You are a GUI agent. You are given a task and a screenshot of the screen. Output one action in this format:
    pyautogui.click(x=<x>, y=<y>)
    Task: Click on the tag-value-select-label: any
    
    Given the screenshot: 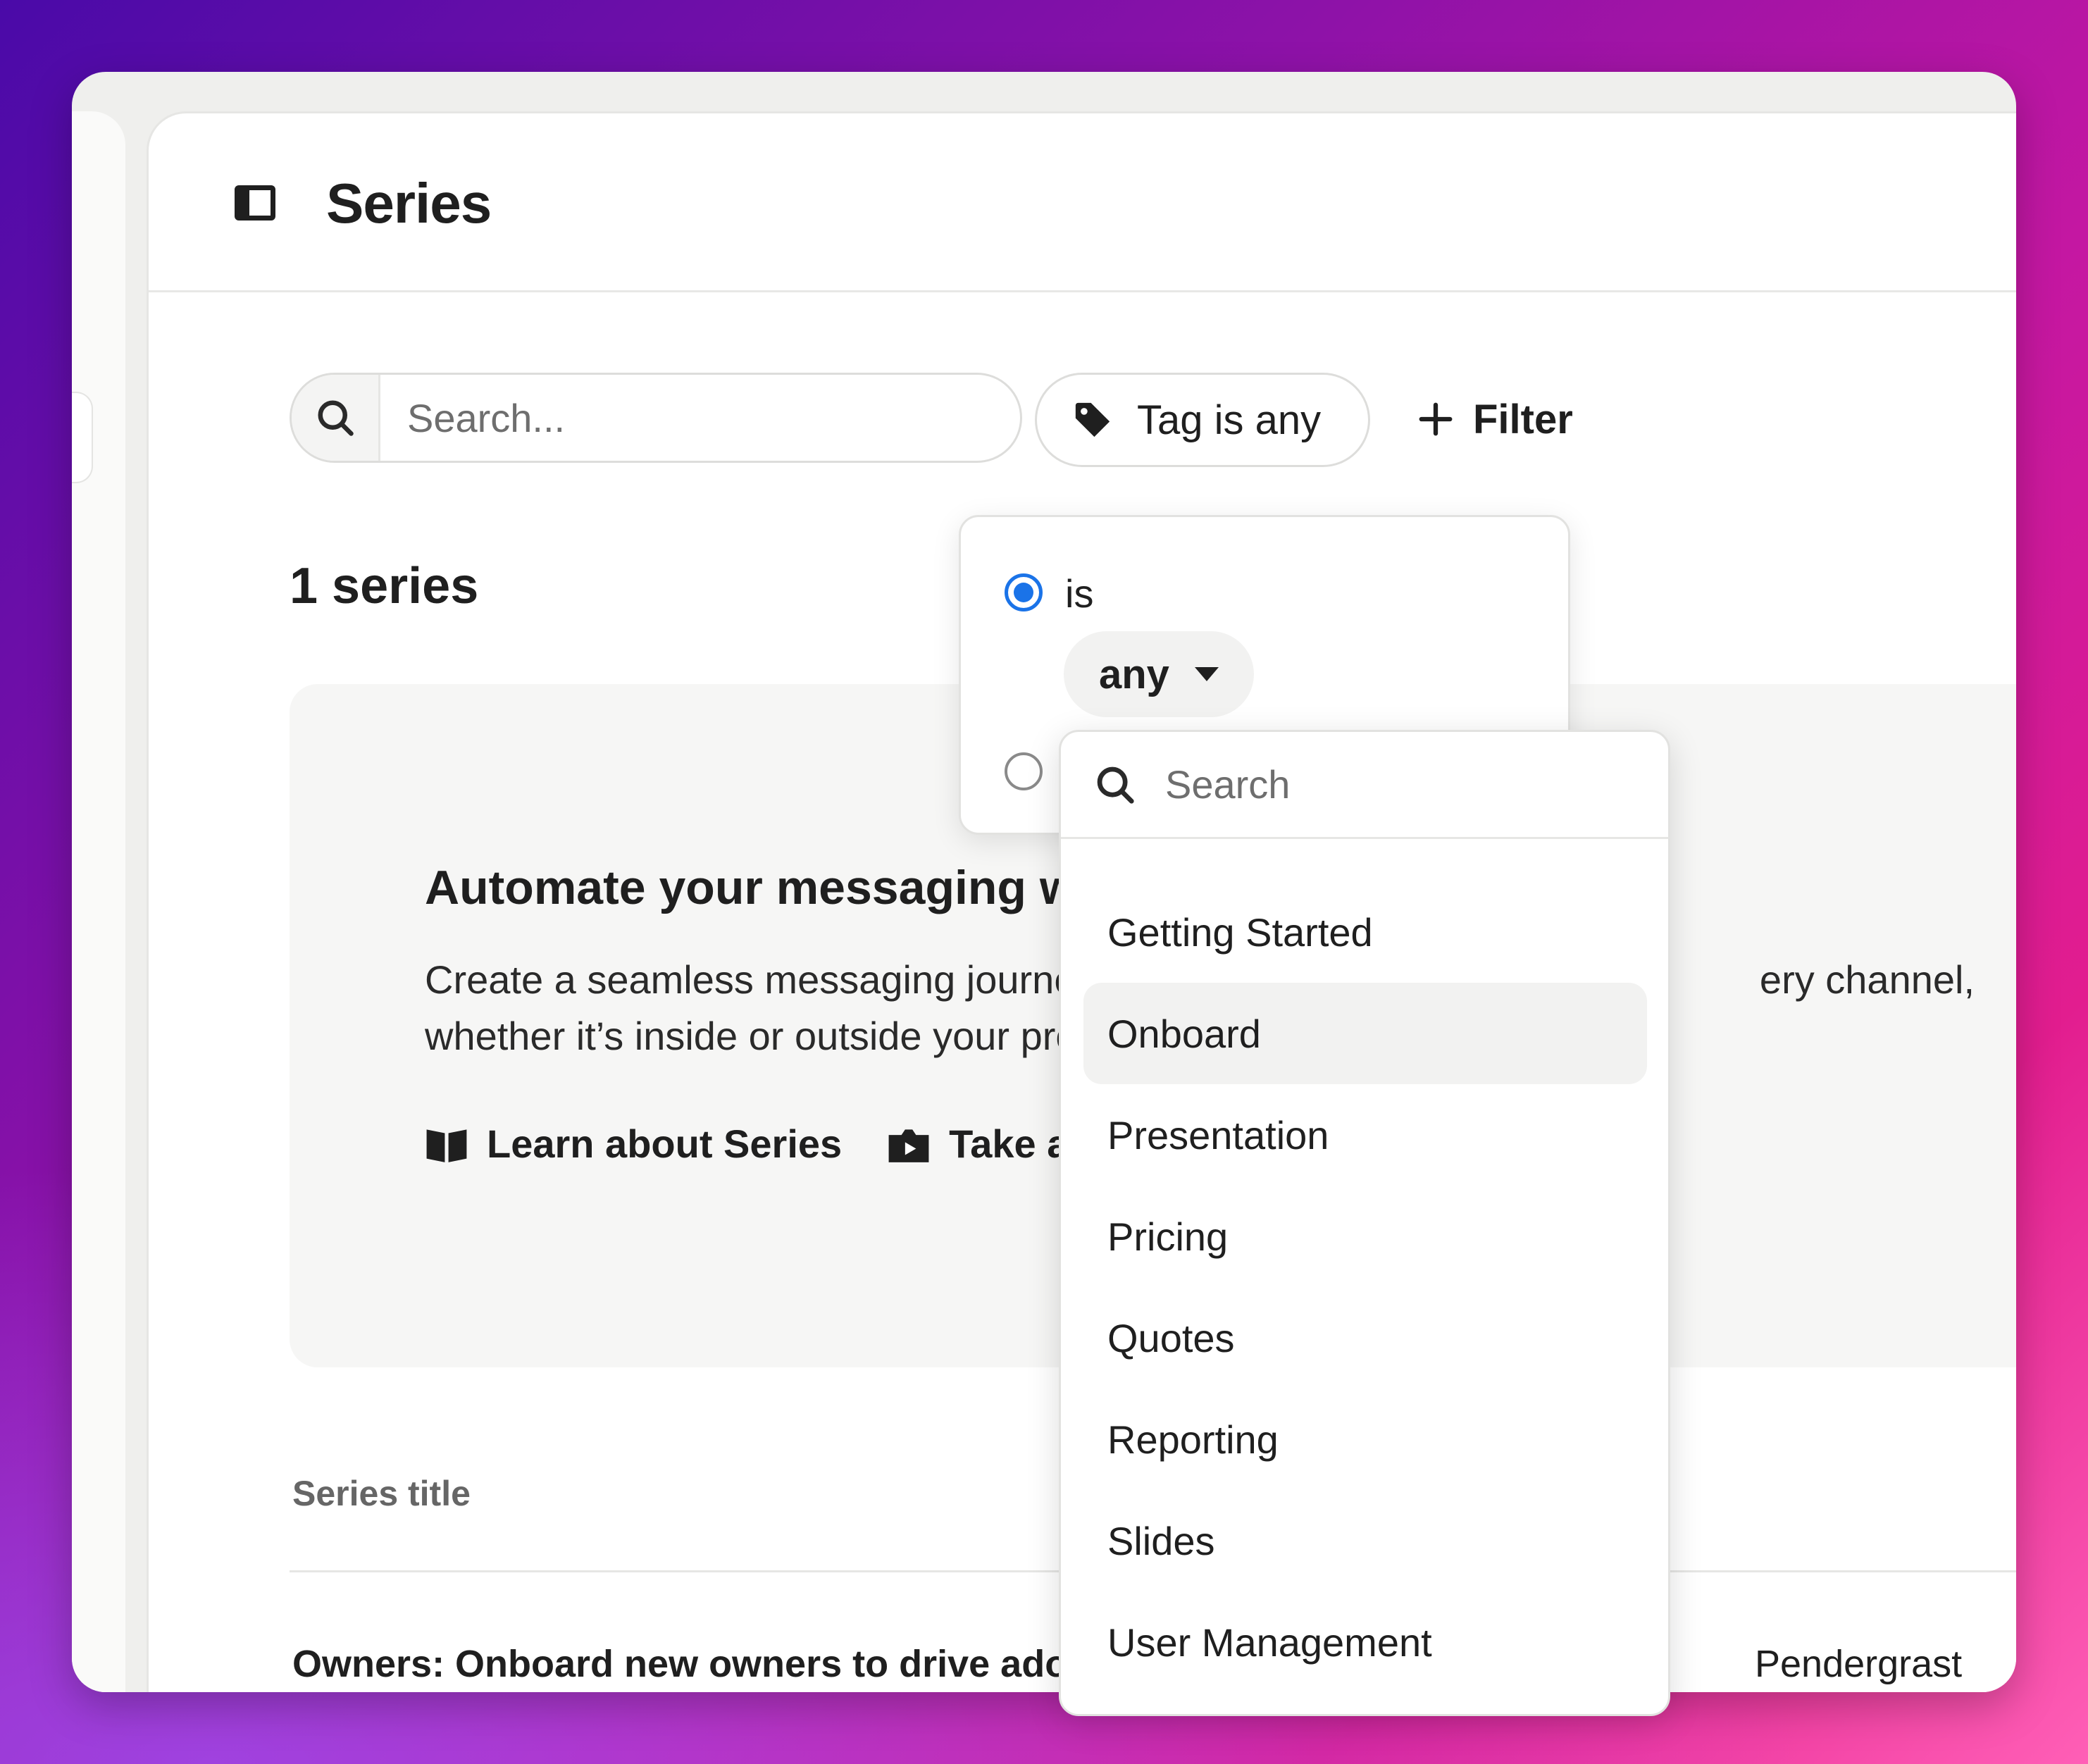 What is the action you would take?
    pyautogui.click(x=1134, y=674)
    